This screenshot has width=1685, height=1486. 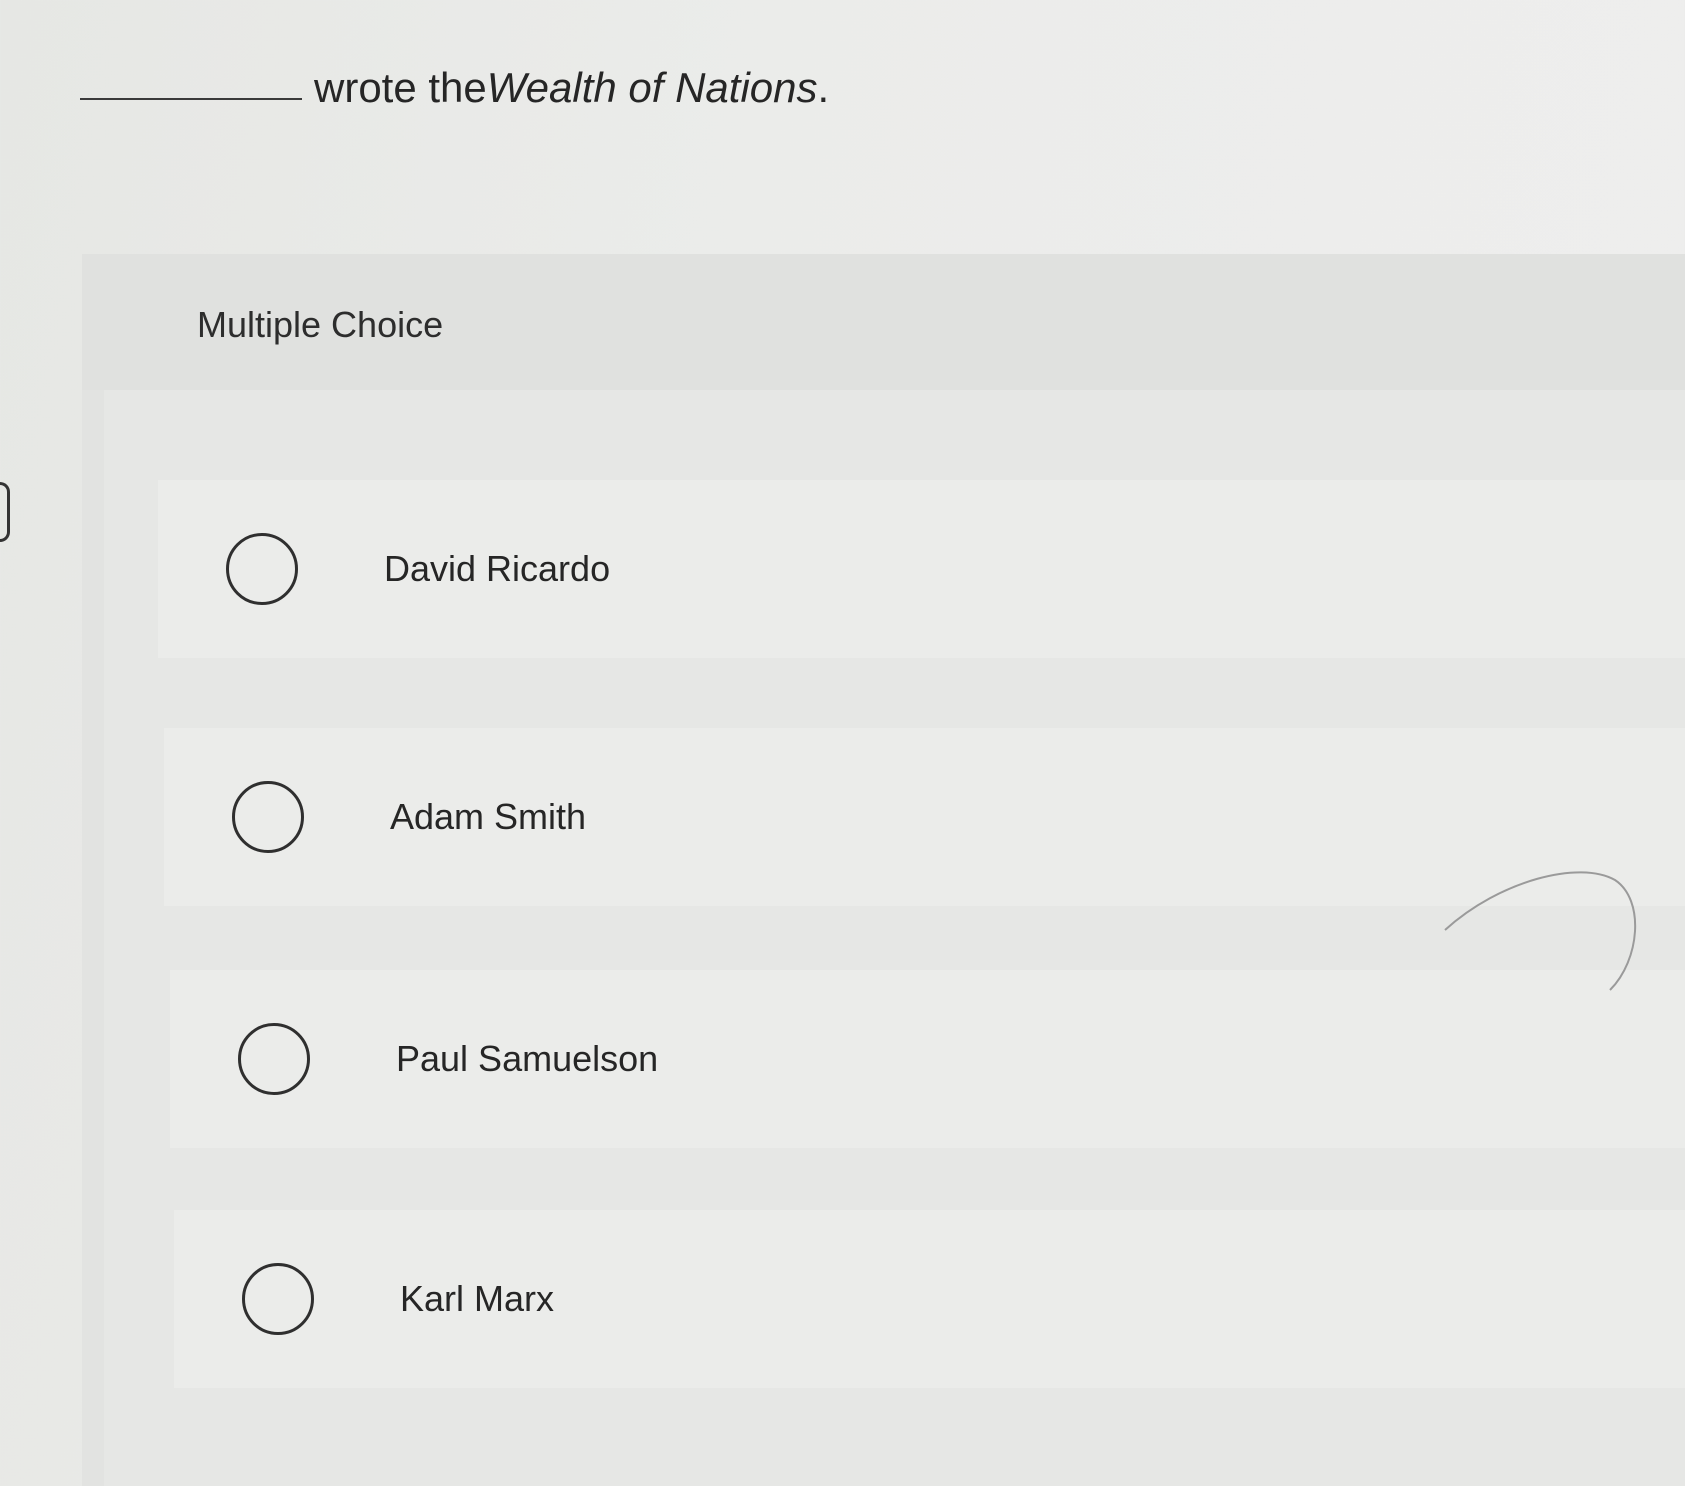 What do you see at coordinates (527, 1058) in the screenshot?
I see `option-label: Paul Samuelson` at bounding box center [527, 1058].